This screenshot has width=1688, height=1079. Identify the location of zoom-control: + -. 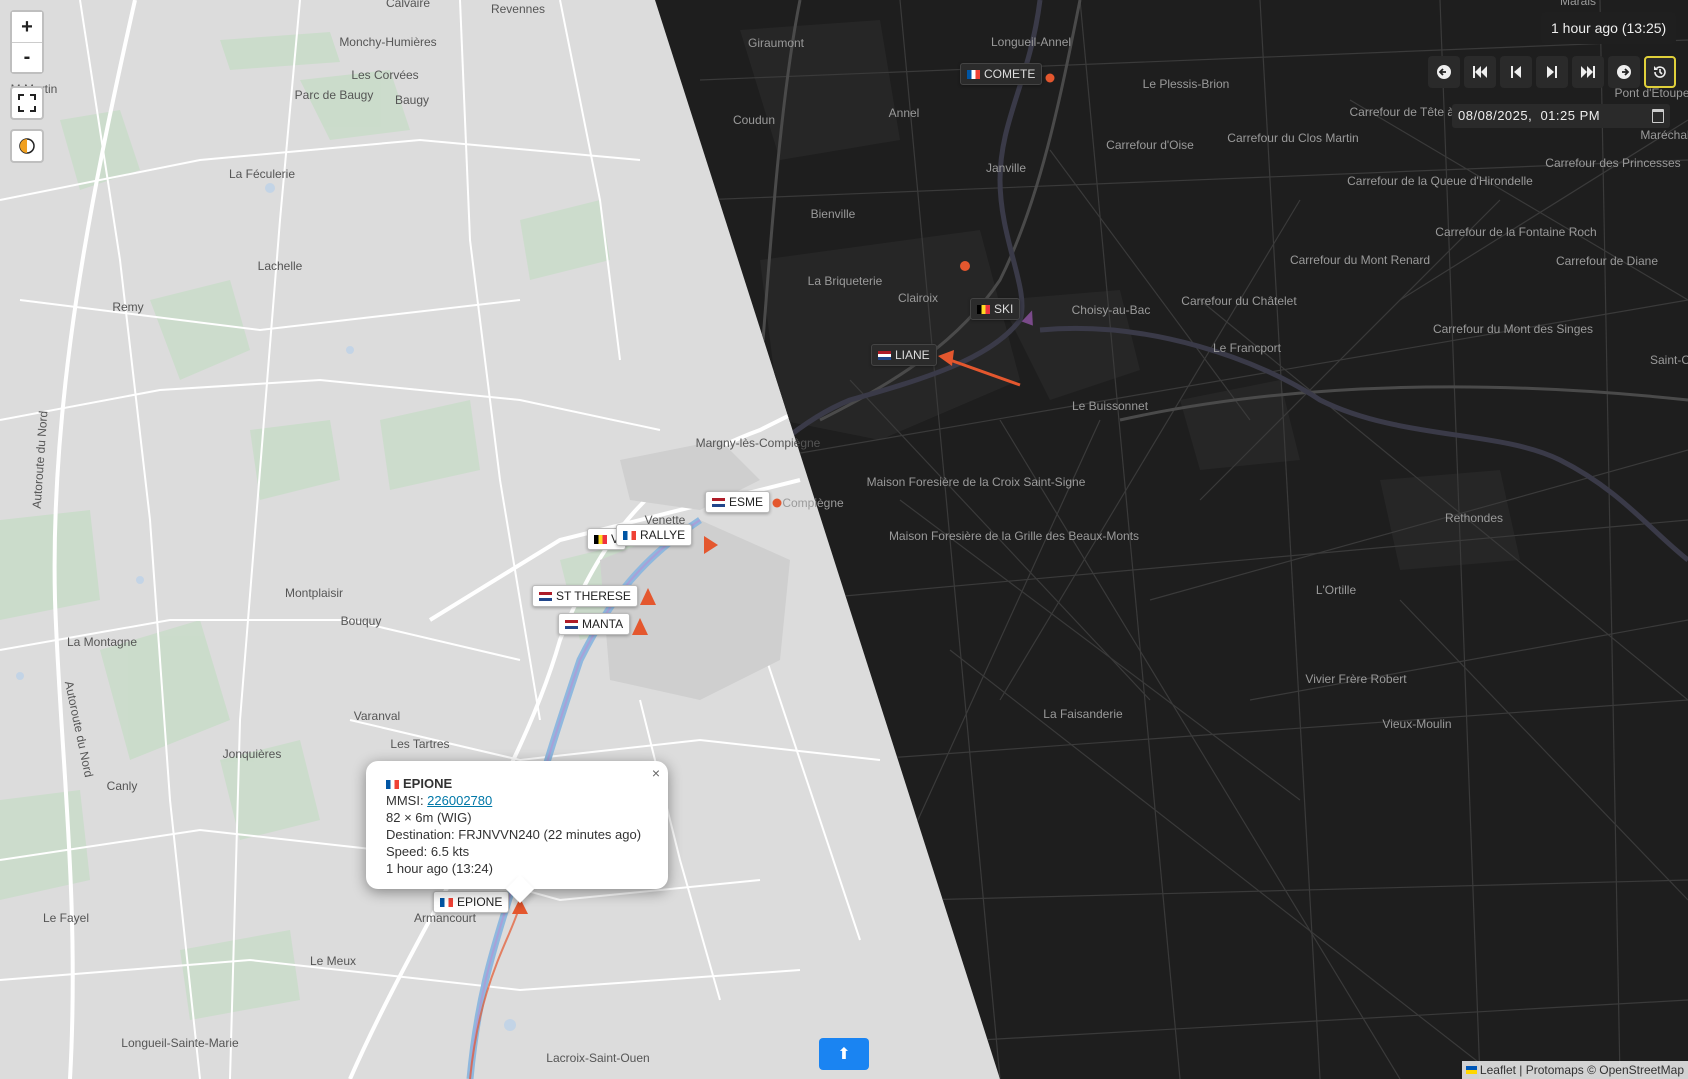
(27, 42).